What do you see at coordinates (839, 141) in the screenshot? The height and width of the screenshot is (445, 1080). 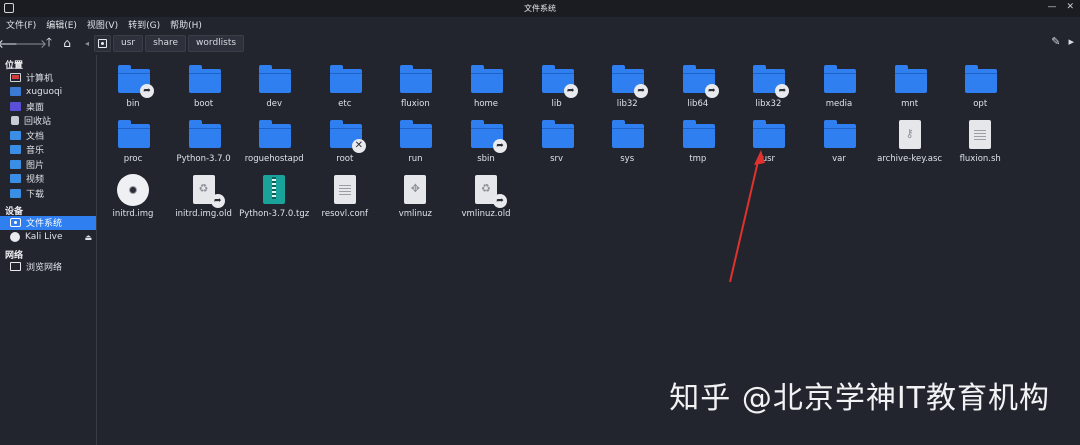 I see `folder-item: var` at bounding box center [839, 141].